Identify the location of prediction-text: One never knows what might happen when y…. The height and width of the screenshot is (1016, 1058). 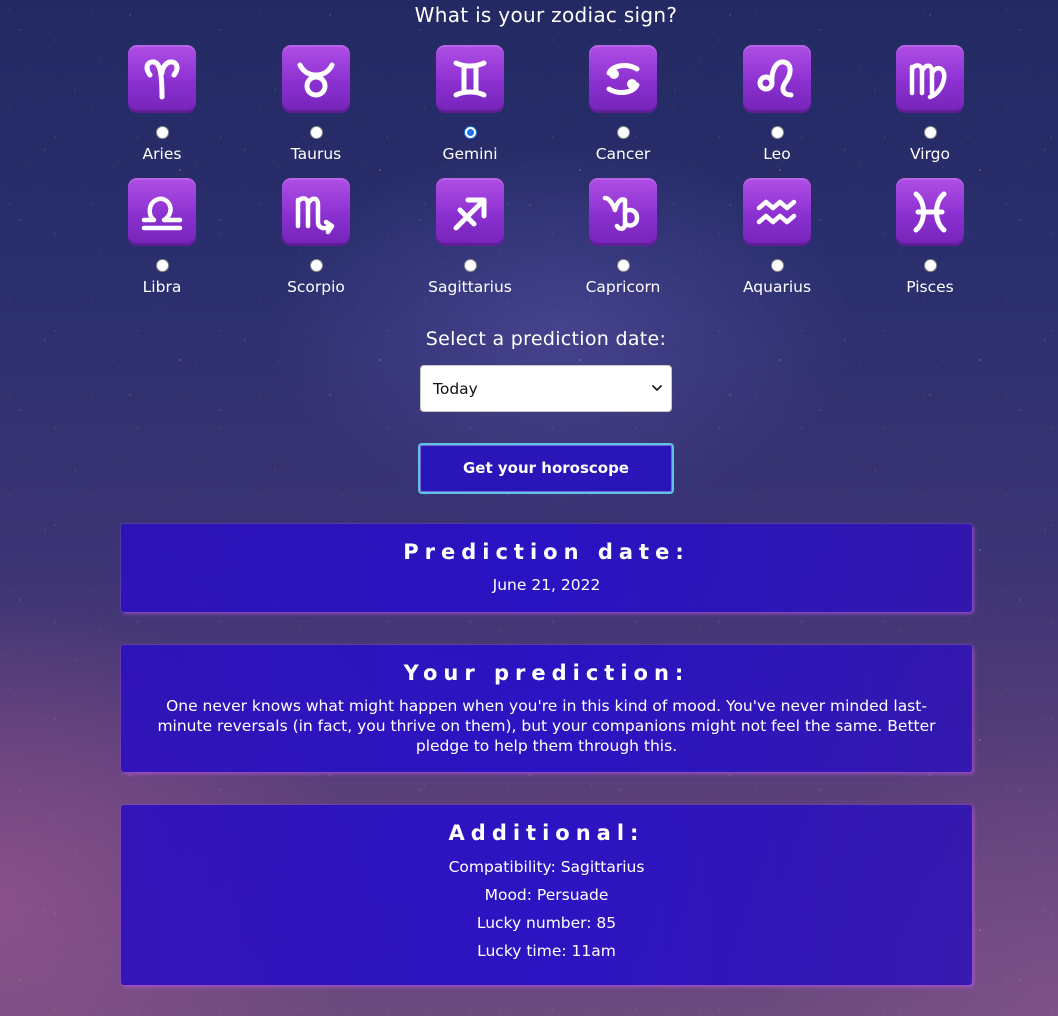
(546, 726).